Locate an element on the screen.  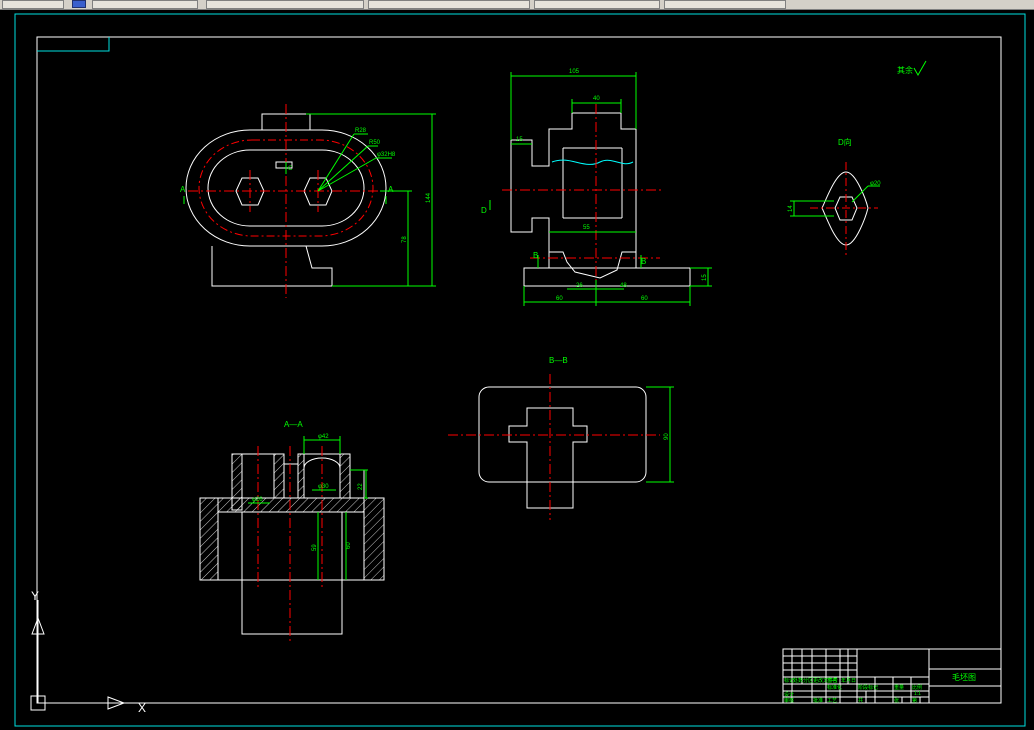
section-aa-title: A—A is located at coordinates (293, 424).